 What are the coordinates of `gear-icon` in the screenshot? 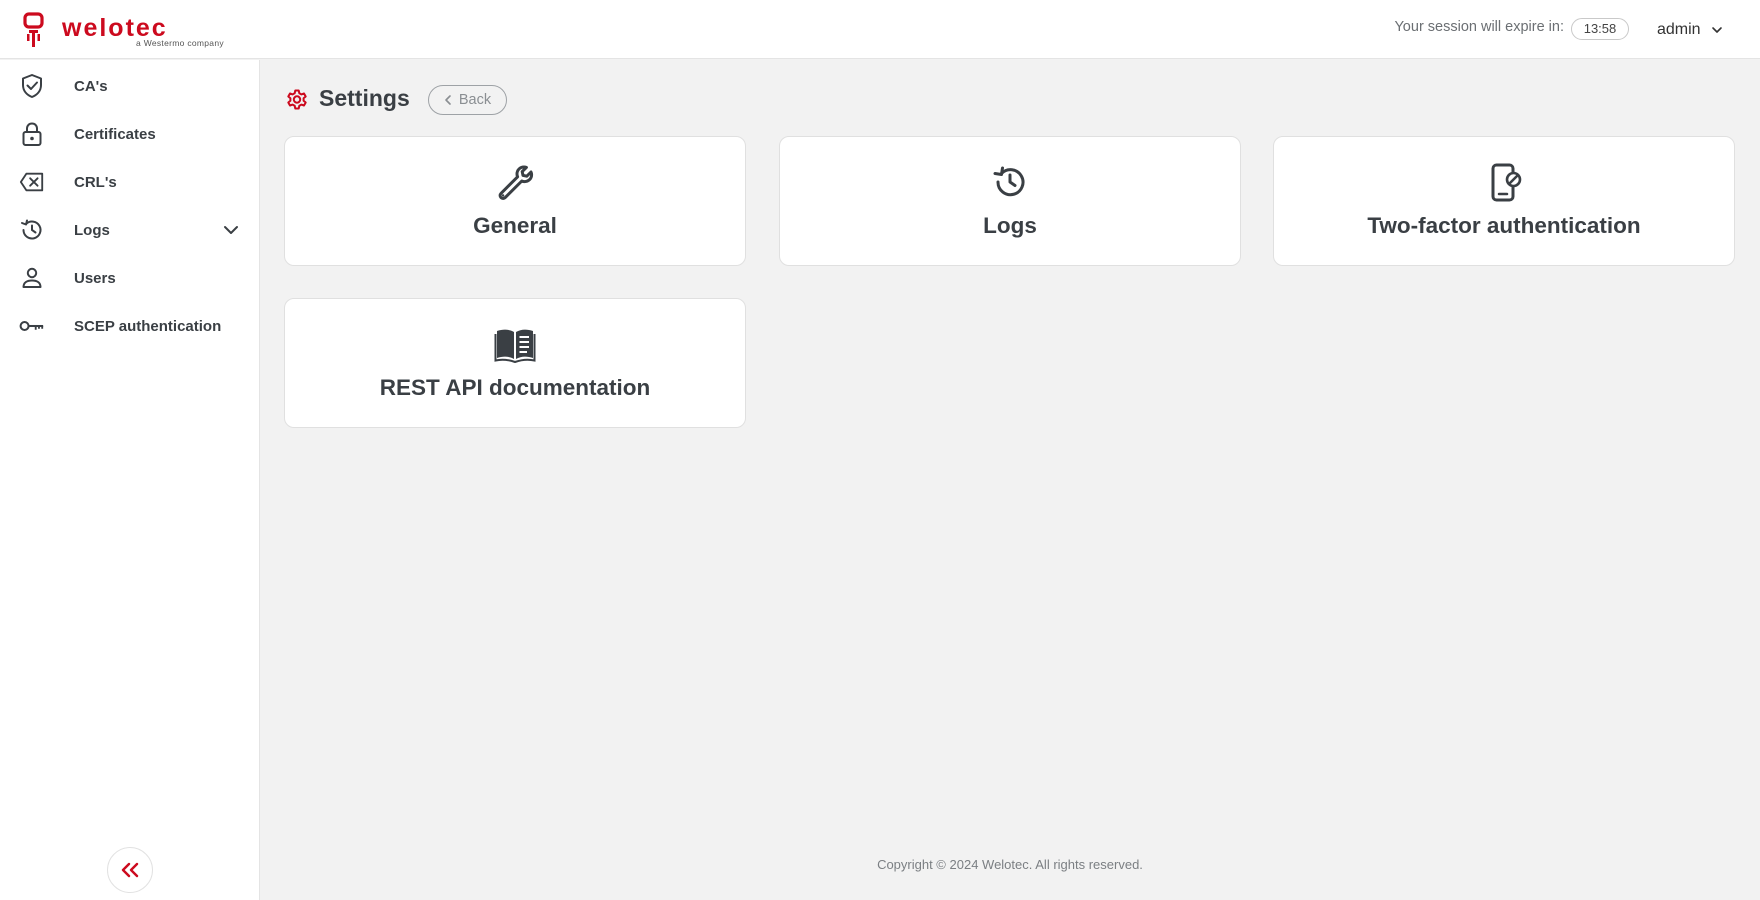 It's located at (297, 99).